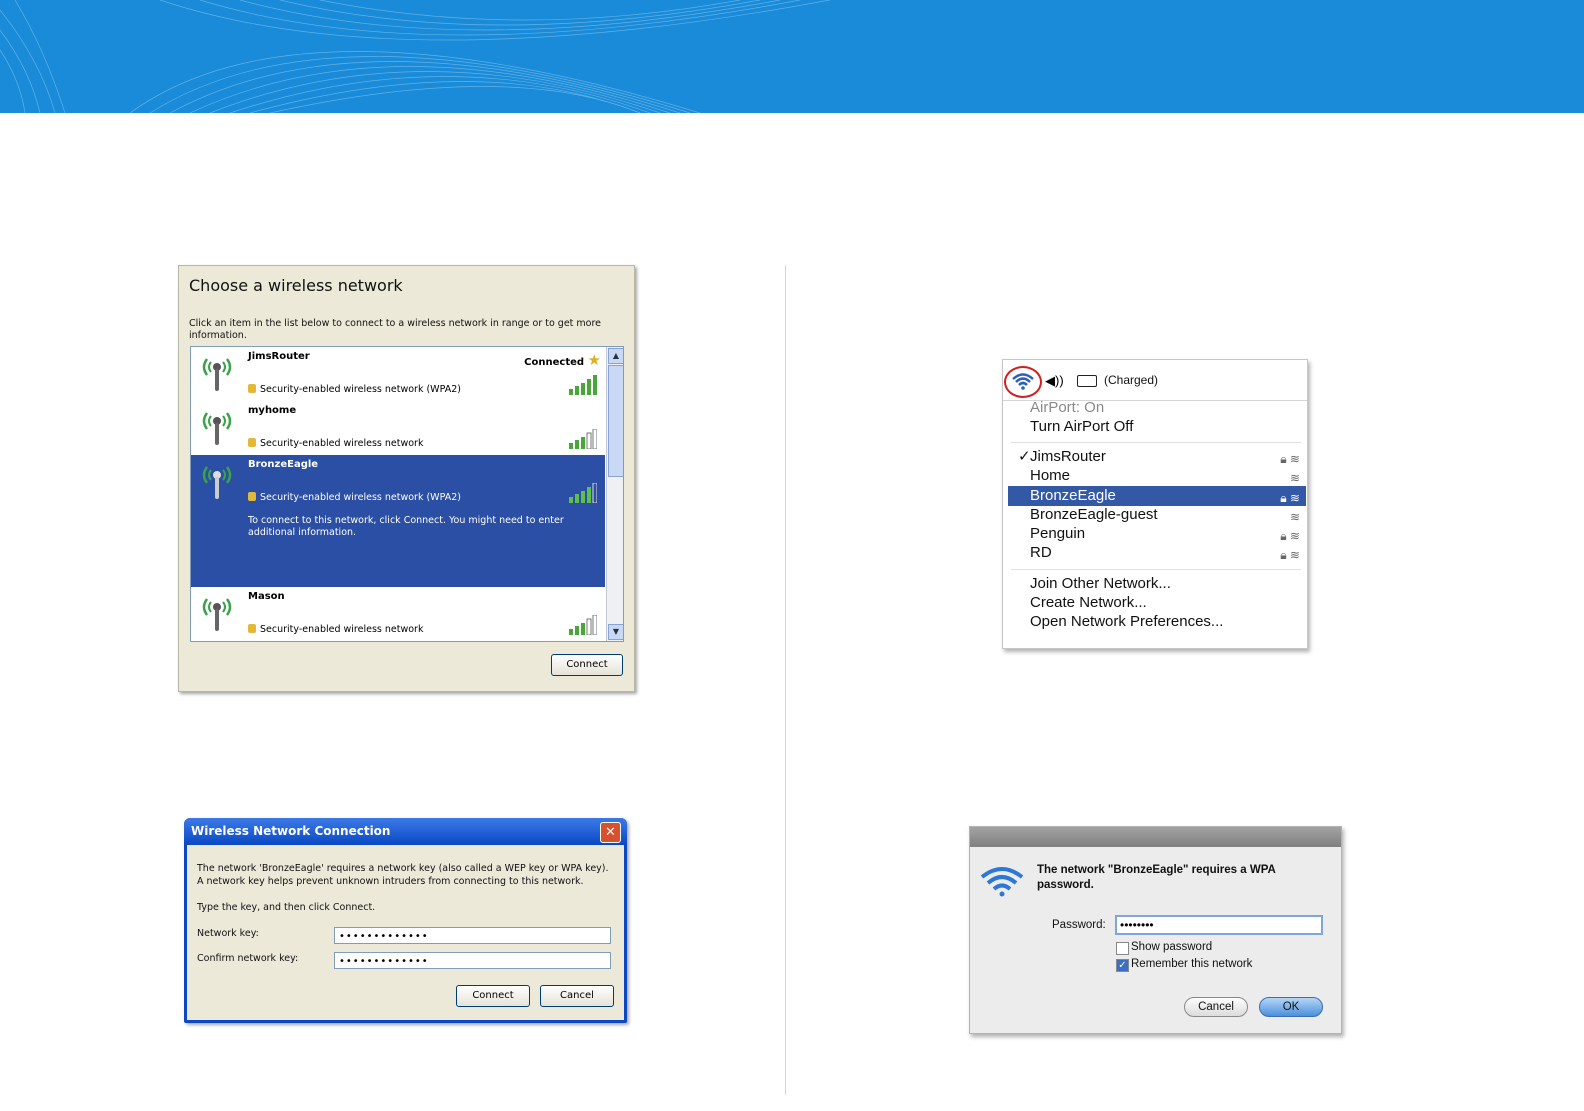 The width and height of the screenshot is (1584, 1111). What do you see at coordinates (405, 831) in the screenshot?
I see `title-bar: Wireless Network Connection ✕` at bounding box center [405, 831].